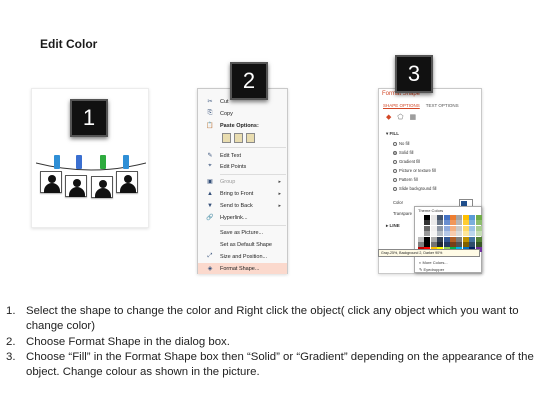  Describe the element at coordinates (242, 166) in the screenshot. I see `menu-item-edit-points: ⌖ Edit Points` at that location.